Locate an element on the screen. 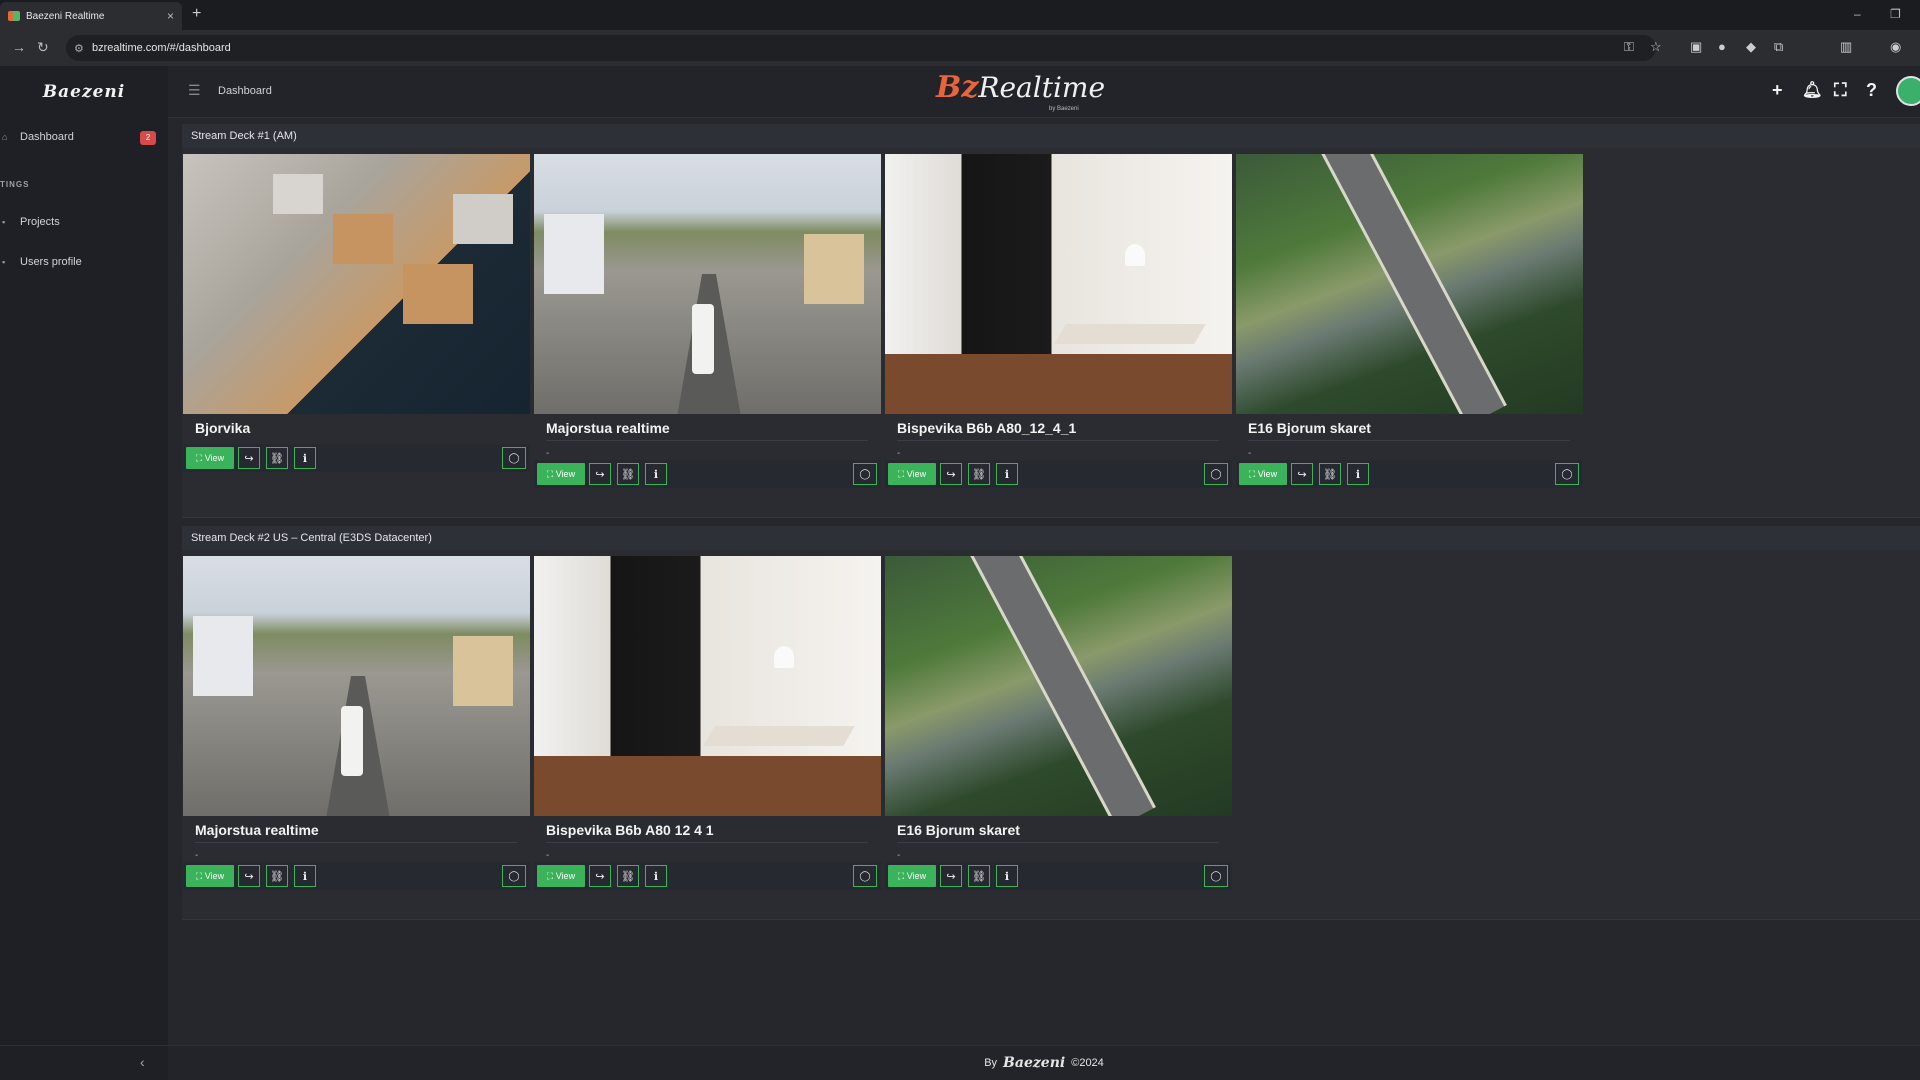 Image resolution: width=1920 pixels, height=1080 pixels. sidebar-footer: ‹ is located at coordinates (84, 1062).